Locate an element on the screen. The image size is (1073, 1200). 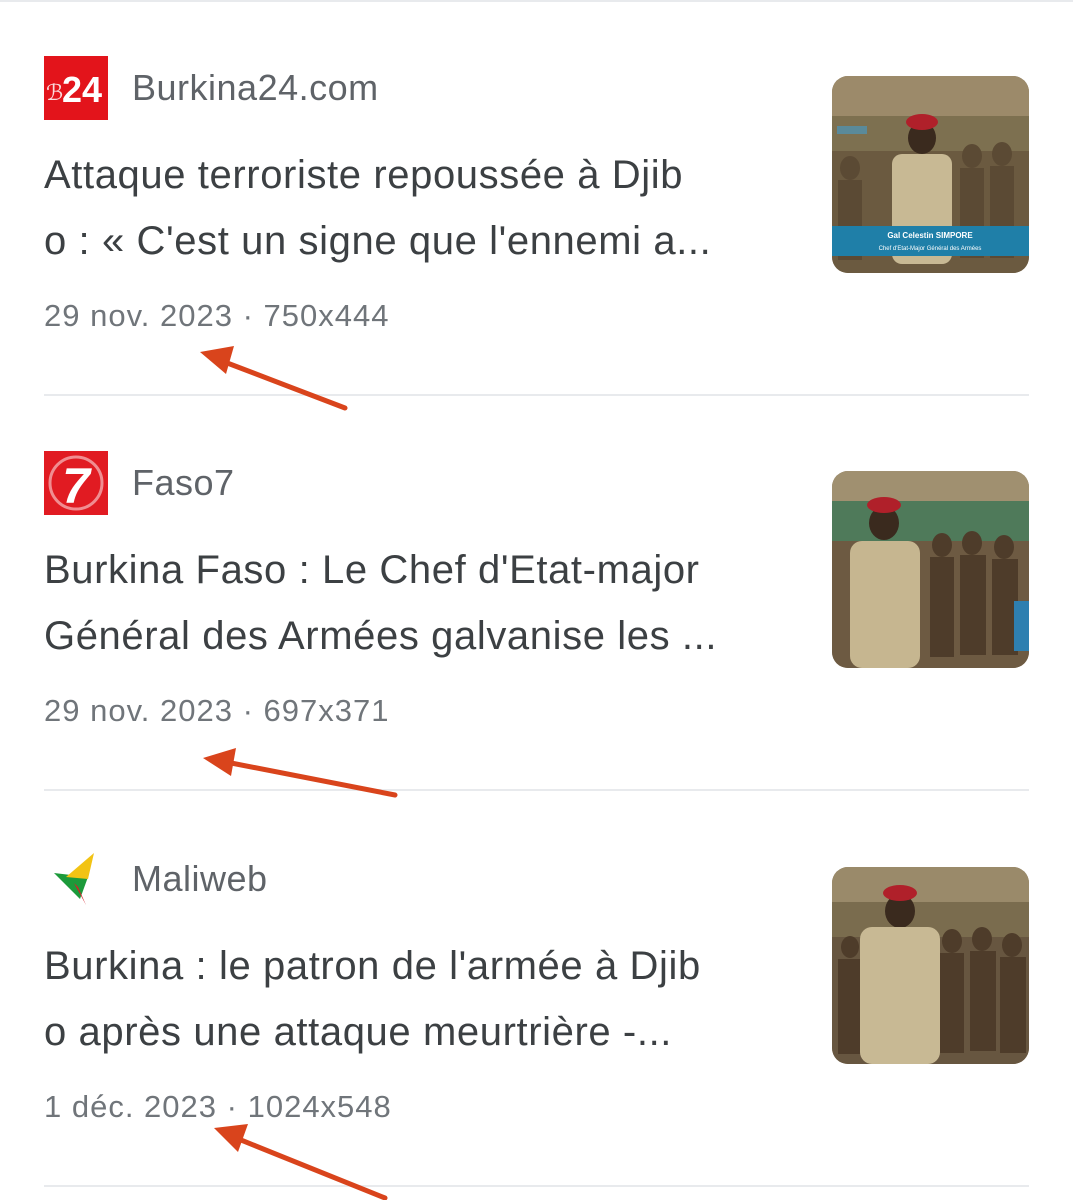
result-date: 1 déc. 2023 is located at coordinates (131, 1106).